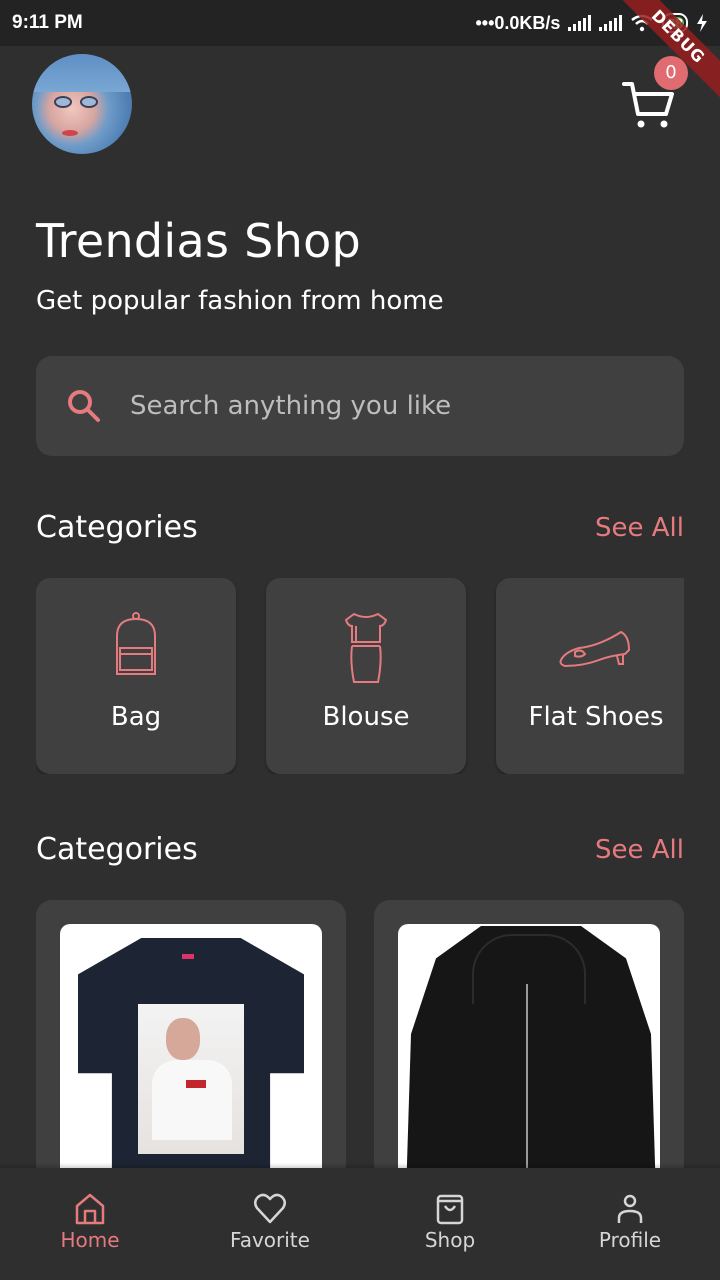 The height and width of the screenshot is (1280, 720). What do you see at coordinates (630, 1208) in the screenshot?
I see `person-icon` at bounding box center [630, 1208].